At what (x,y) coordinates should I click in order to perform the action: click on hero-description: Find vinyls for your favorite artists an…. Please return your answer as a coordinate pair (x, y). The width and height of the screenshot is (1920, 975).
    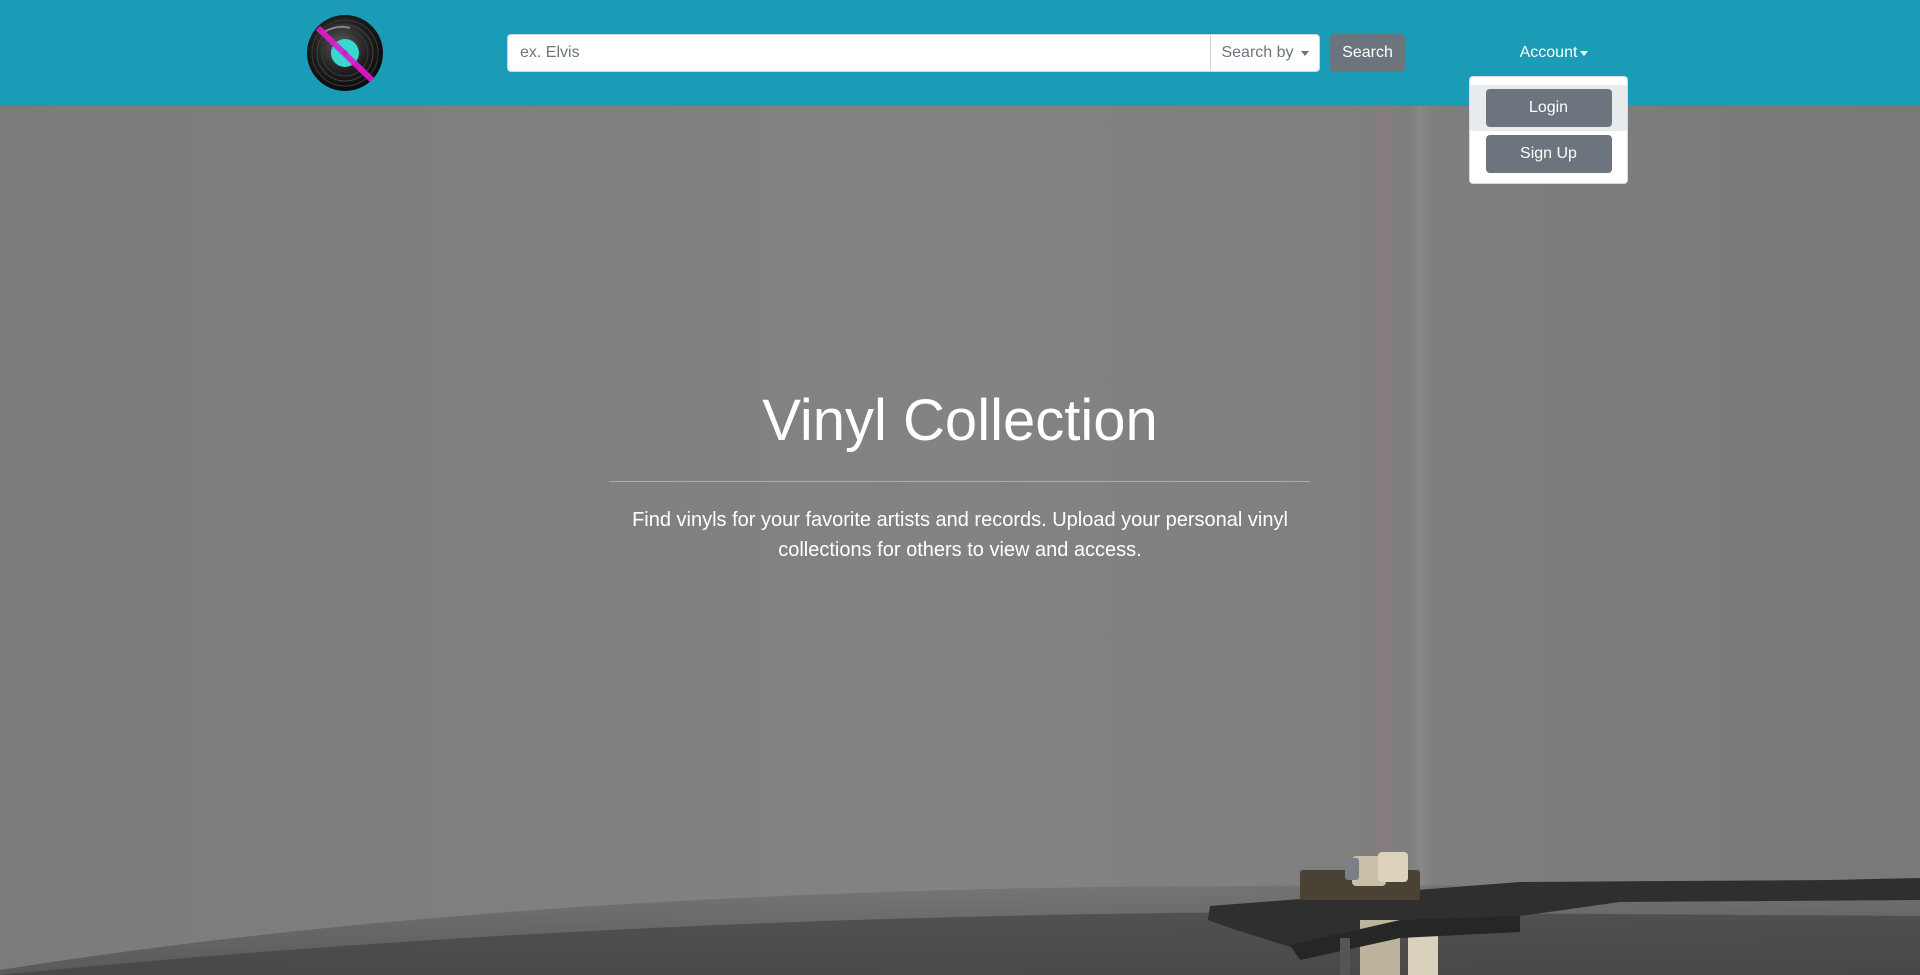
    Looking at the image, I should click on (960, 535).